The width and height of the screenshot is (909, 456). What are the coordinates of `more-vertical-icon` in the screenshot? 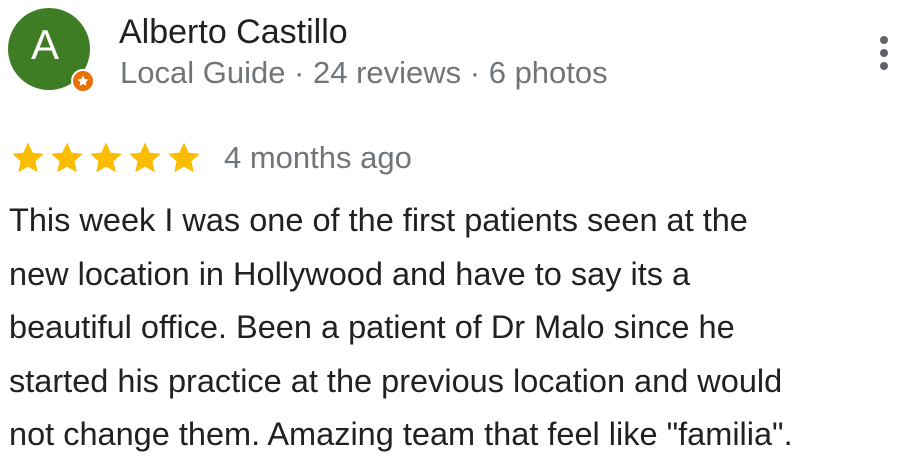 It's located at (884, 53).